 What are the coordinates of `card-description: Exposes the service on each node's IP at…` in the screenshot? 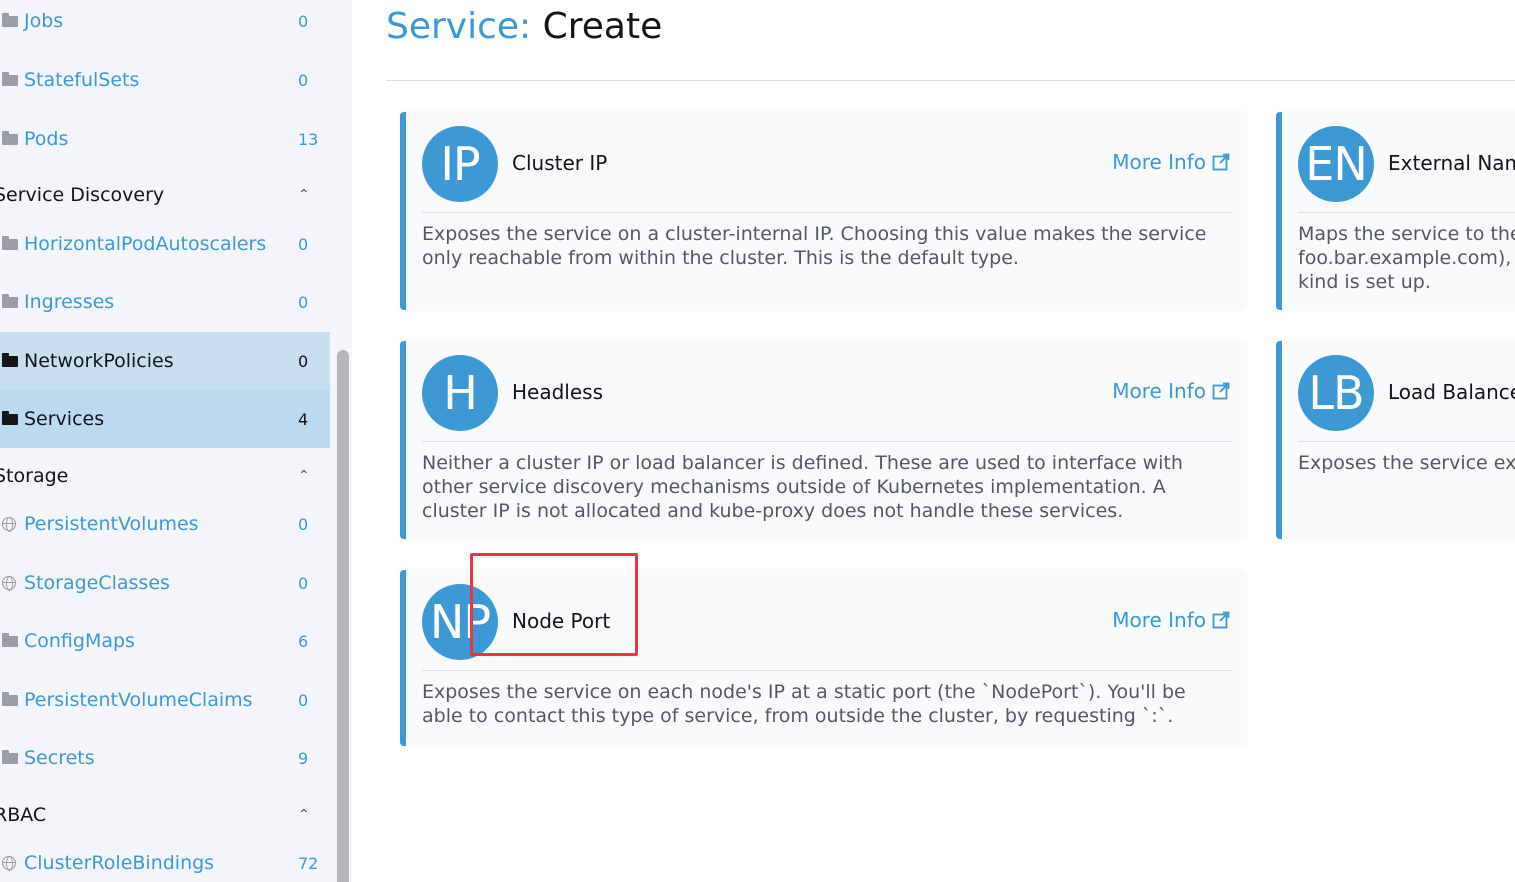 It's located at (804, 704).